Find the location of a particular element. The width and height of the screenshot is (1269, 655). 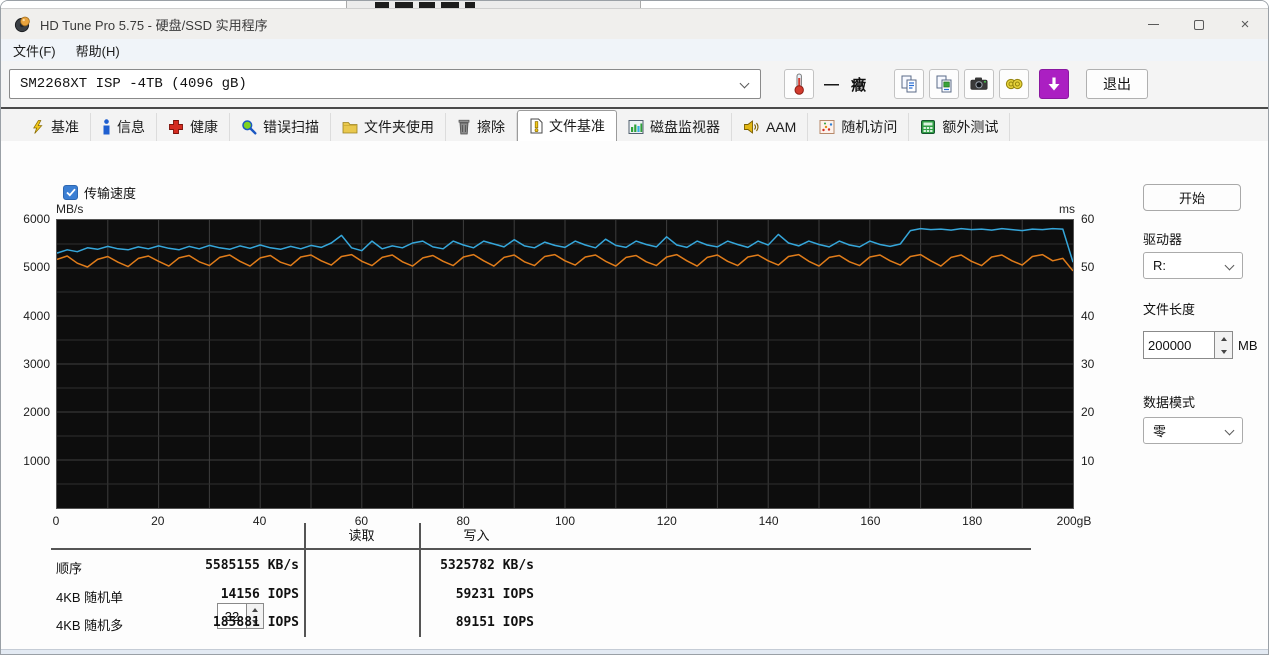

camera-icon is located at coordinates (979, 83).